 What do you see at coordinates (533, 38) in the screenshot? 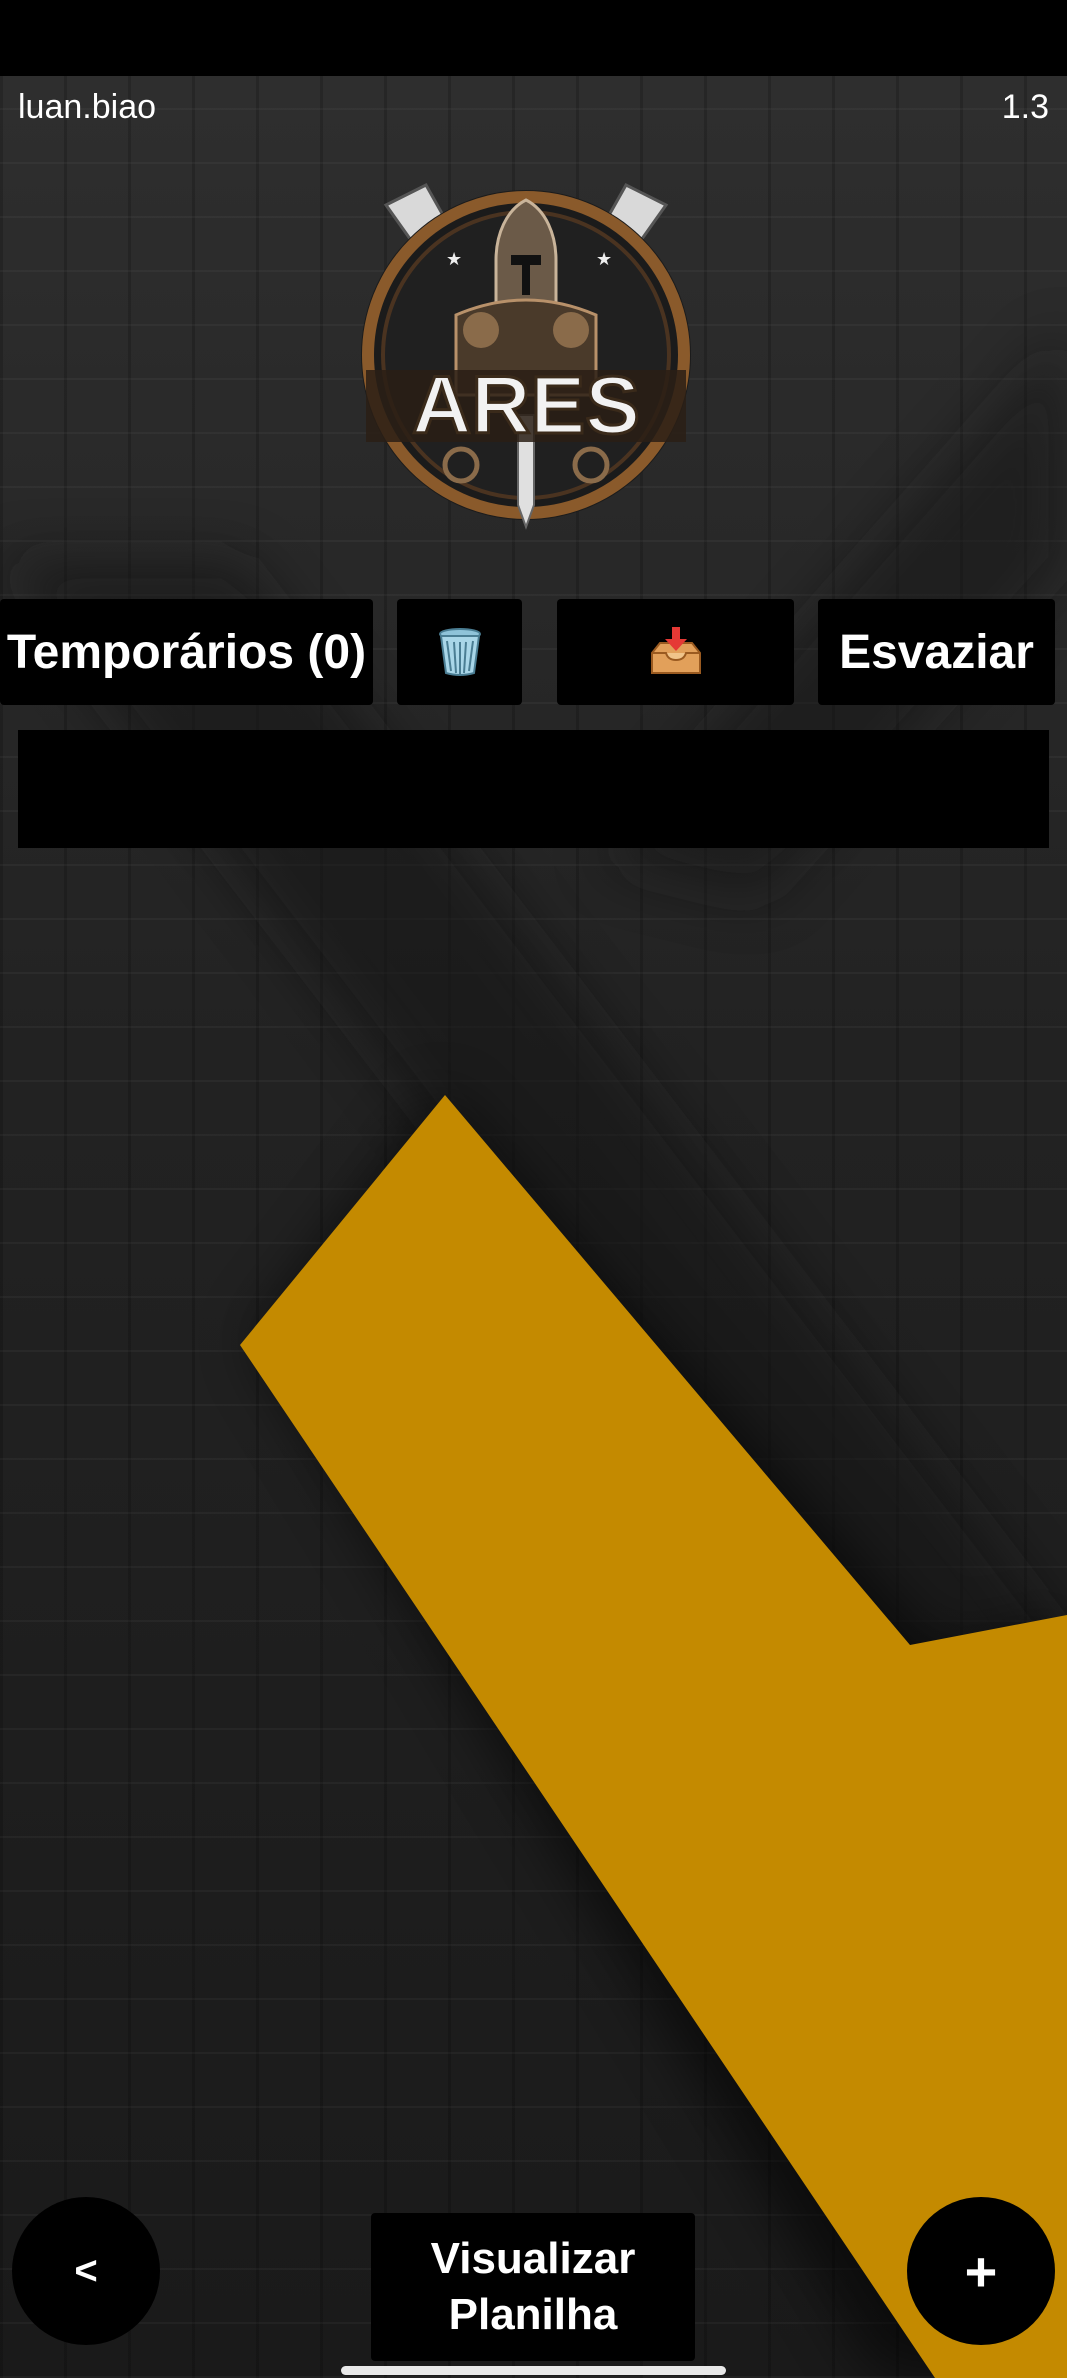
I see `status-bar` at bounding box center [533, 38].